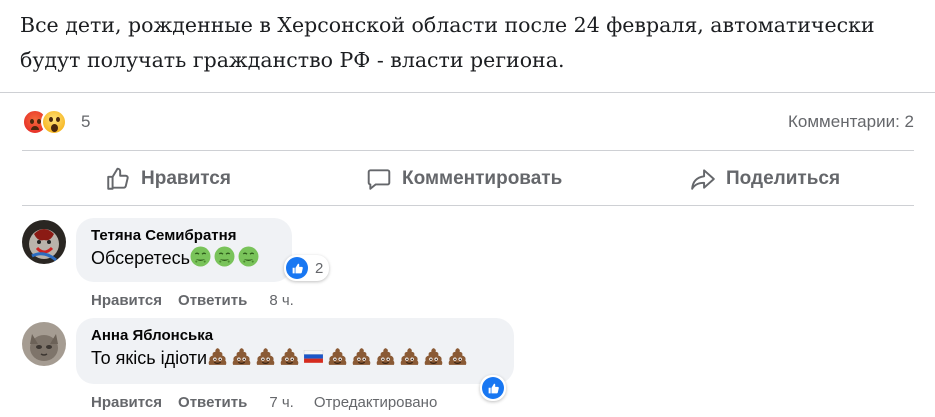 Image resolution: width=935 pixels, height=417 pixels. Describe the element at coordinates (482, 178) in the screenshot. I see `comment-button-label: Комментировать` at that location.